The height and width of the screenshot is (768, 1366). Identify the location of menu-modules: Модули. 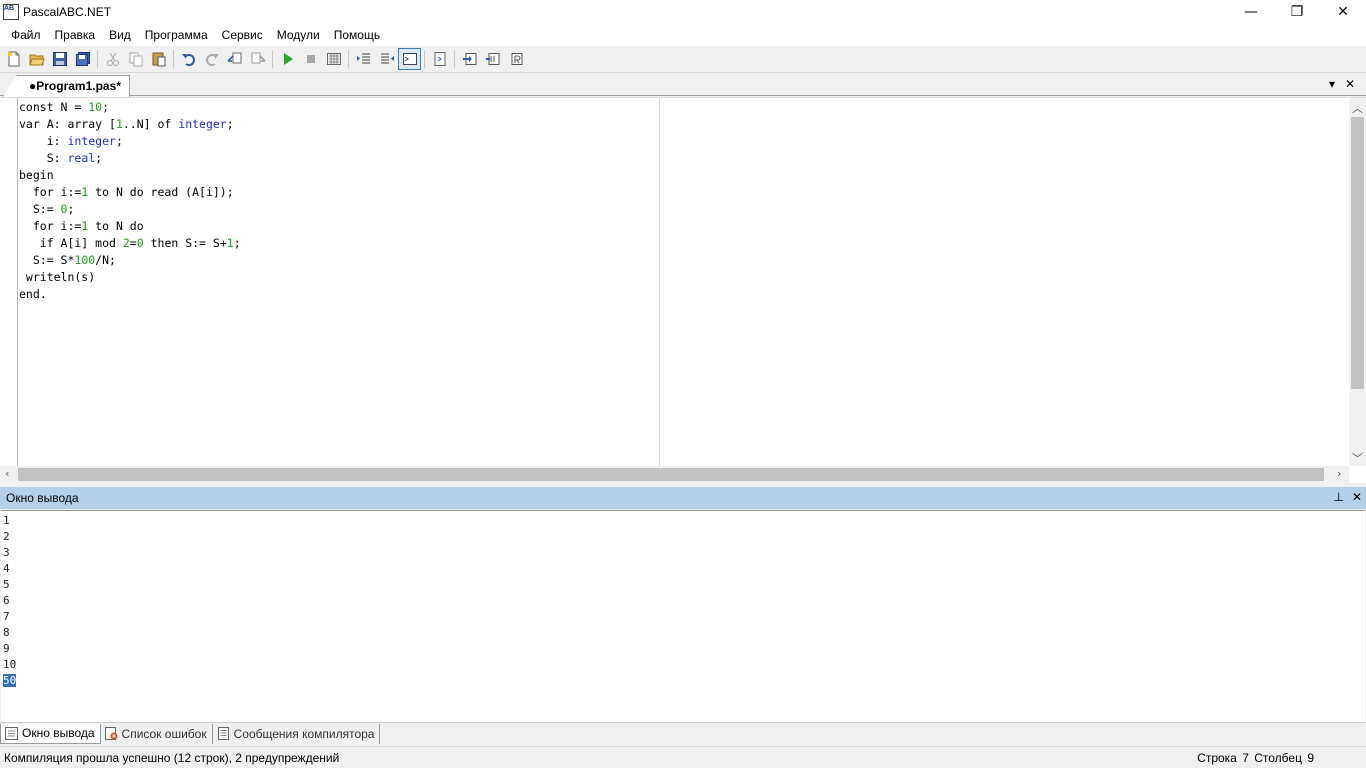
(298, 35).